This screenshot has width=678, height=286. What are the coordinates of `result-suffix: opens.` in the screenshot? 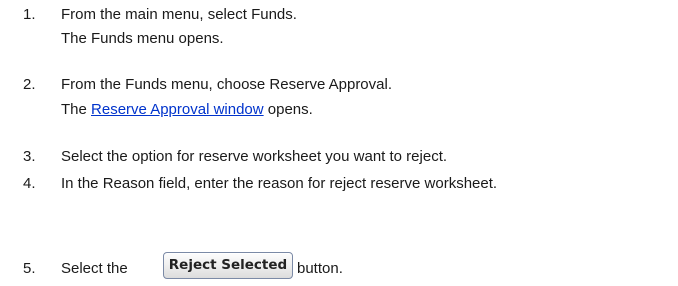 It's located at (288, 109).